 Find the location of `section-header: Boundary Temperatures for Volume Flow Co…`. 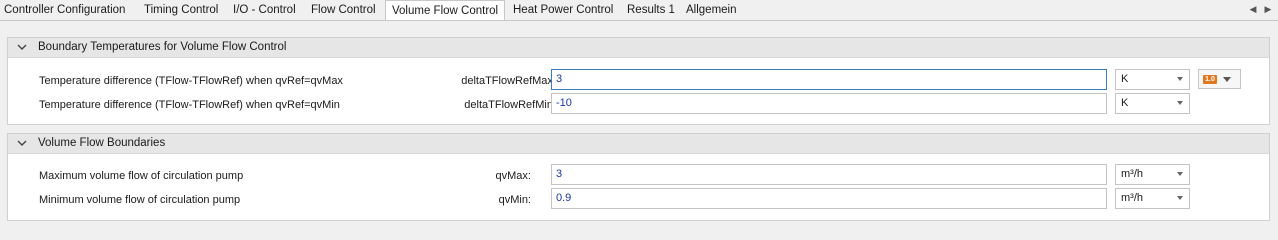

section-header: Boundary Temperatures for Volume Flow Co… is located at coordinates (638, 48).